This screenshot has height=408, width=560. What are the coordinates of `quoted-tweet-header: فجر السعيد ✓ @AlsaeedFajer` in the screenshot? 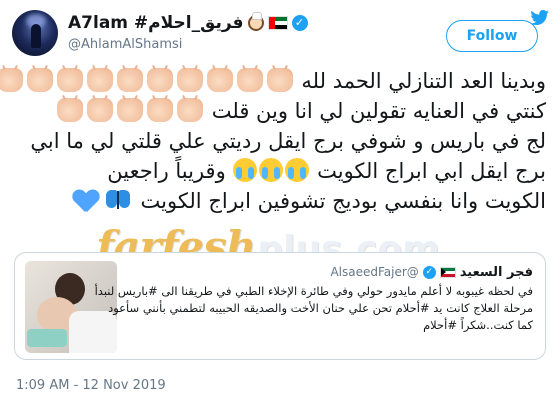 It's located at (431, 272).